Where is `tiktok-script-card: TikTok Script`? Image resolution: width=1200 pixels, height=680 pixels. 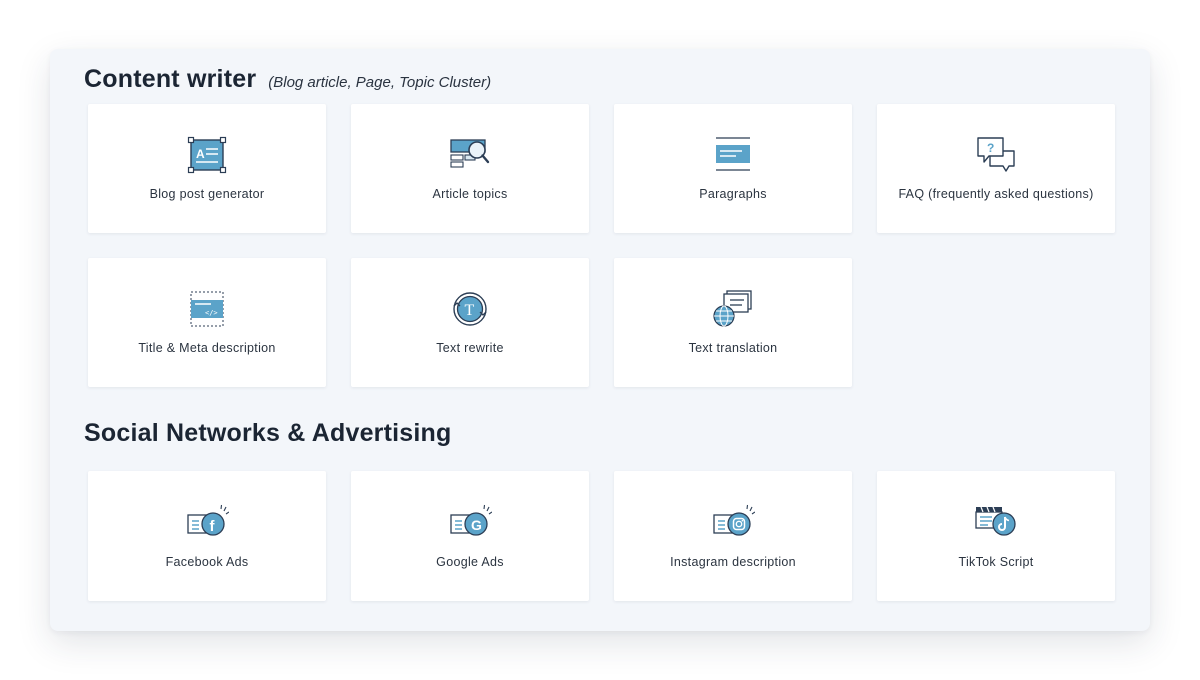
tiktok-script-card: TikTok Script is located at coordinates (996, 536).